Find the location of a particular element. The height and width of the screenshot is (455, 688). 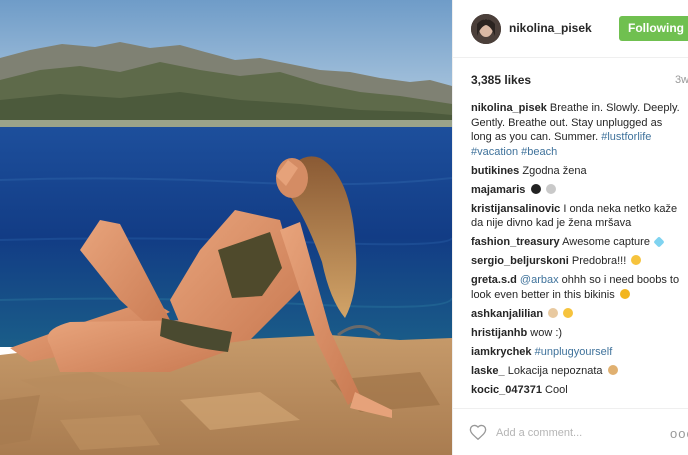

list-item: laske_ Lokacija nepoznata is located at coordinates (576, 371).